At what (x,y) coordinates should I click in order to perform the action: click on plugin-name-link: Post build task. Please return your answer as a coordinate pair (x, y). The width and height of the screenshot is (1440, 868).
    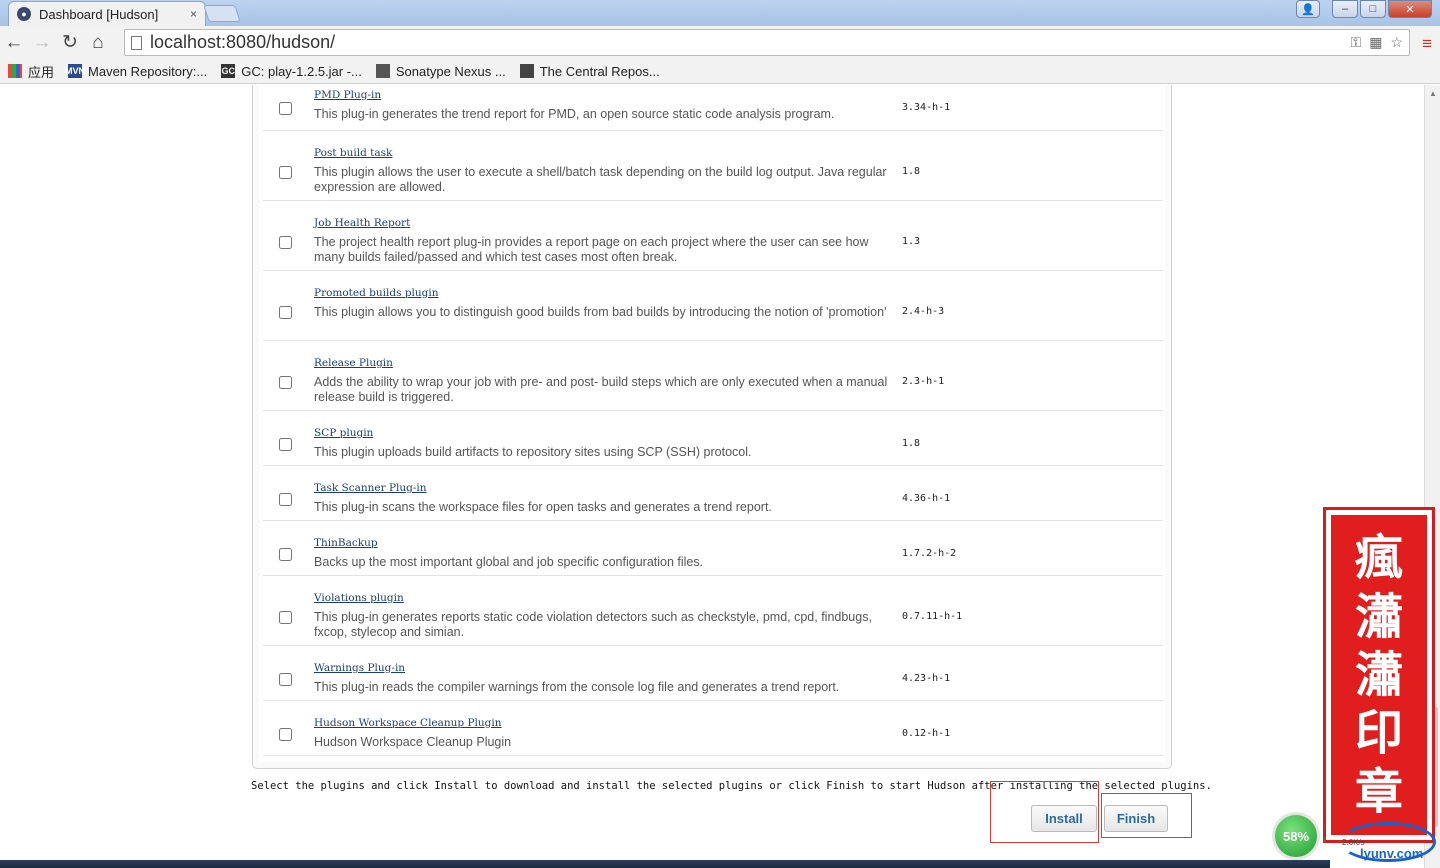
    Looking at the image, I should click on (353, 153).